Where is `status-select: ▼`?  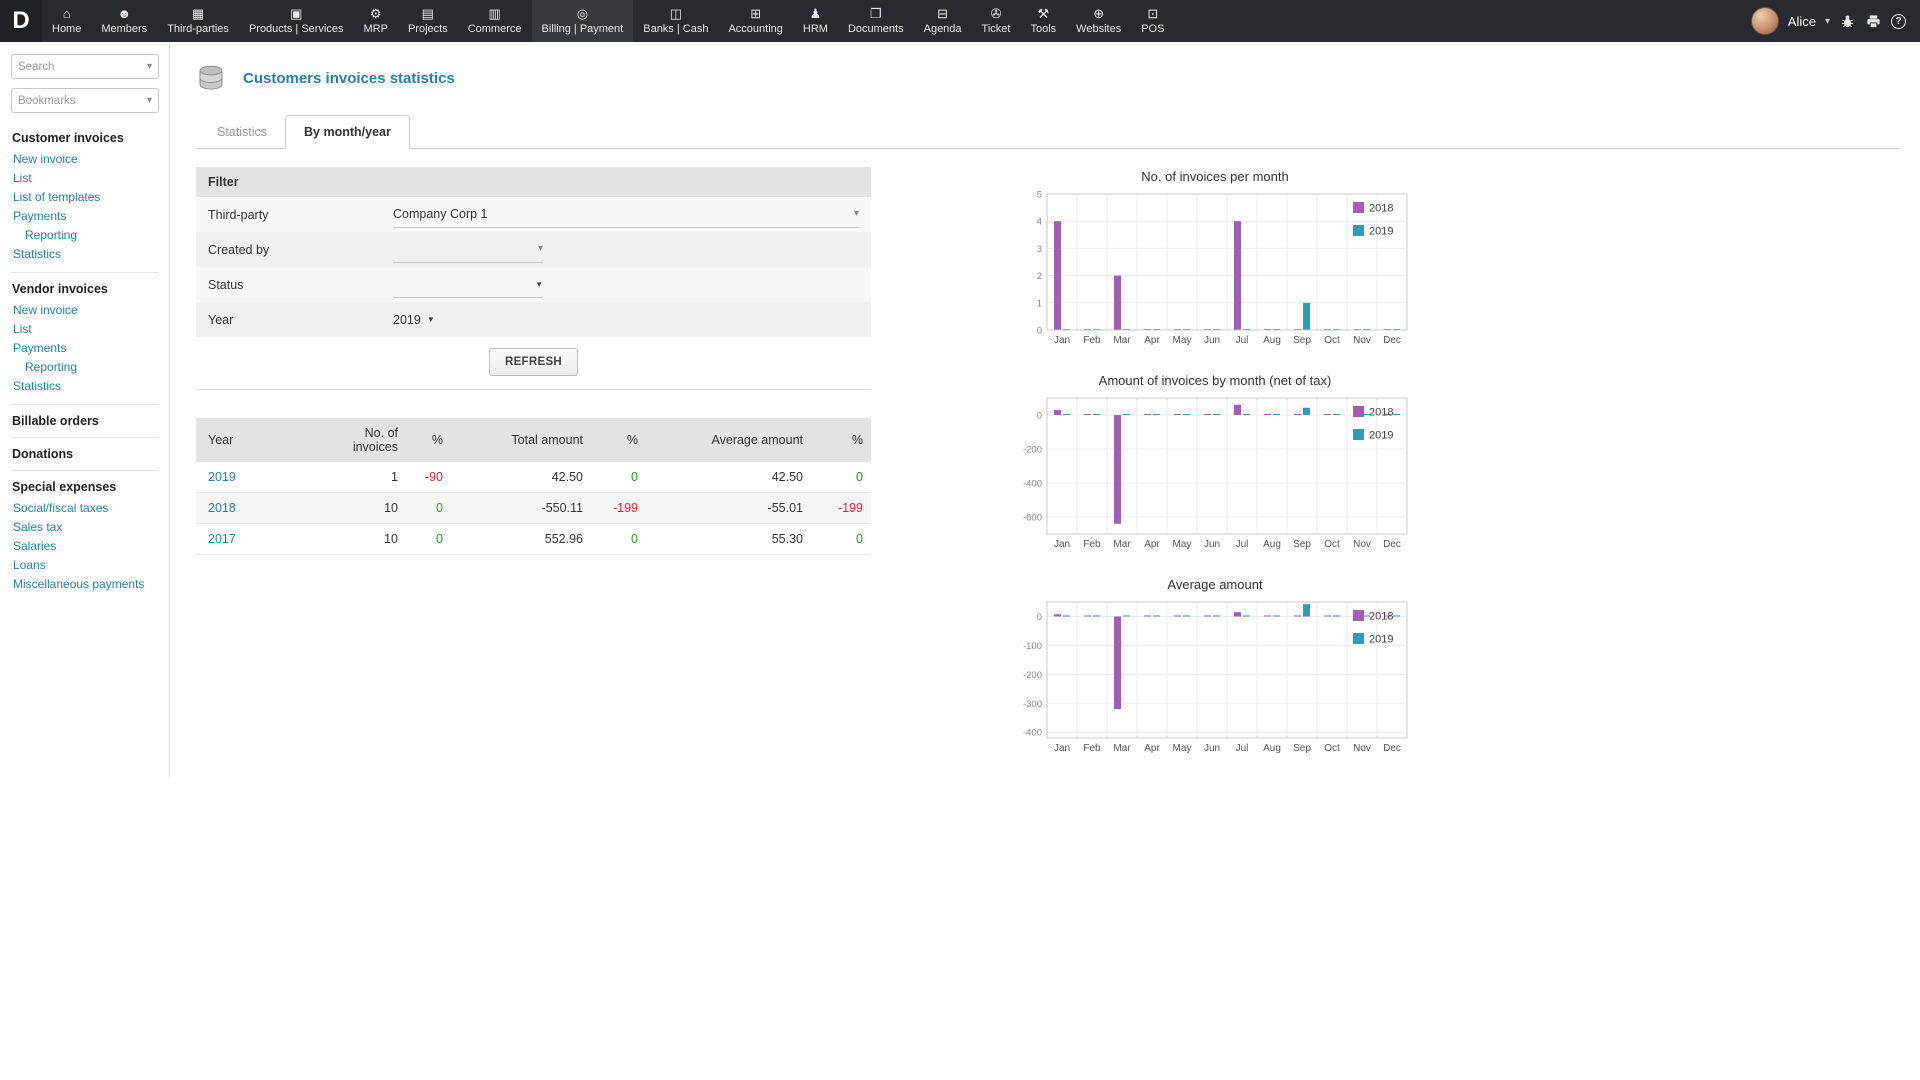
status-select: ▼ is located at coordinates (468, 285).